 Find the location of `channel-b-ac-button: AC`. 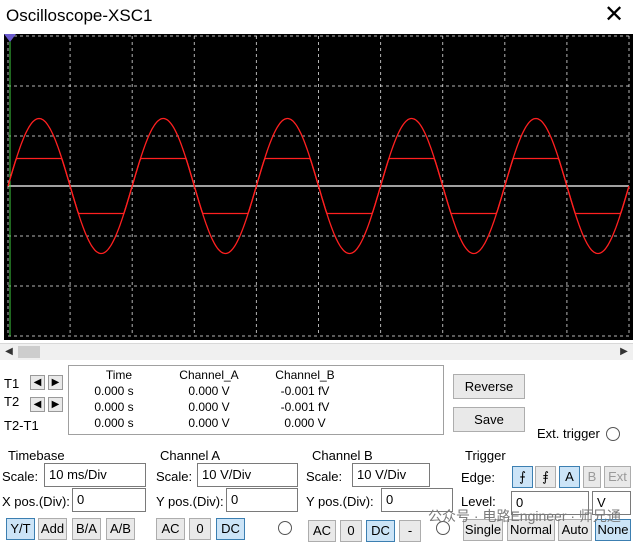

channel-b-ac-button: AC is located at coordinates (322, 531).